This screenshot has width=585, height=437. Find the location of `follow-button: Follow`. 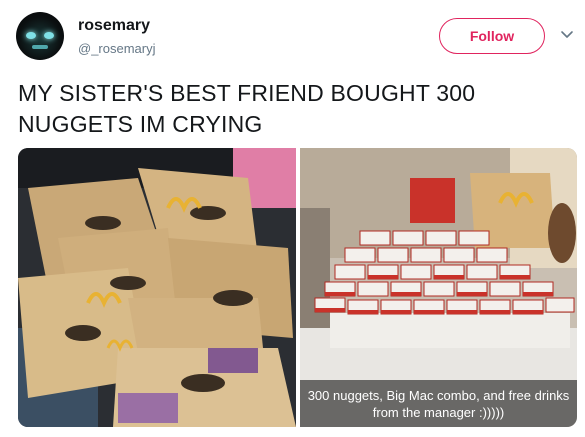

follow-button: Follow is located at coordinates (492, 36).